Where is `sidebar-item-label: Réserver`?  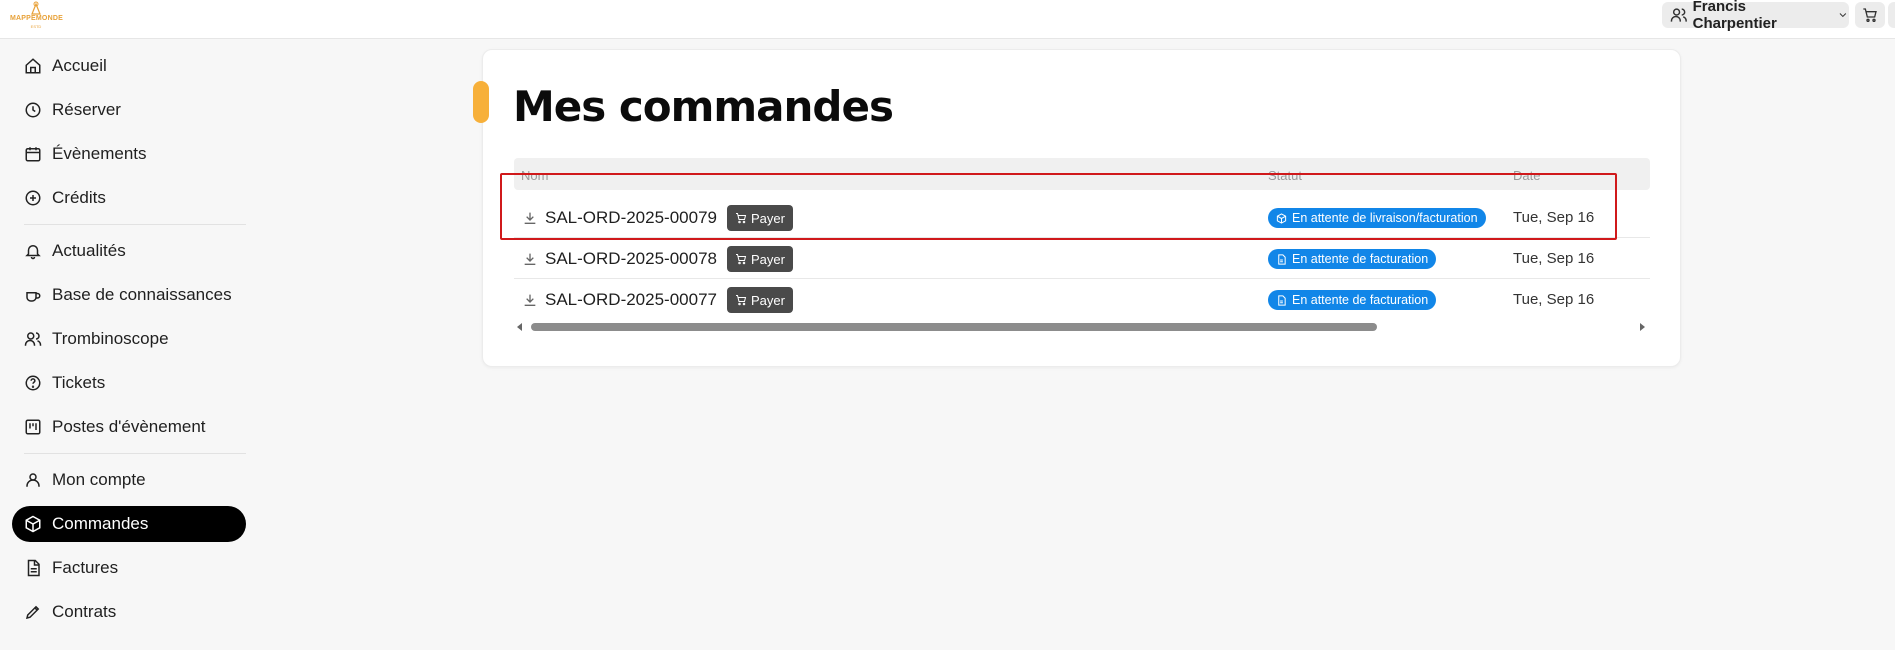
sidebar-item-label: Réserver is located at coordinates (86, 109).